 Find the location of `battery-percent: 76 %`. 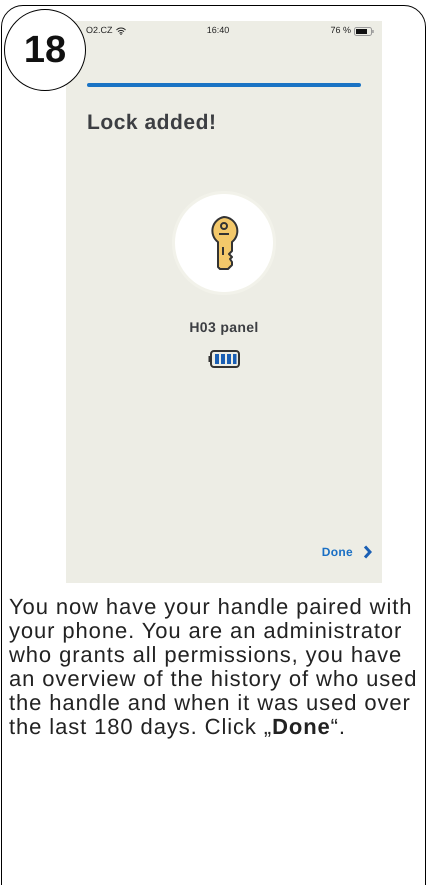

battery-percent: 76 % is located at coordinates (340, 31).